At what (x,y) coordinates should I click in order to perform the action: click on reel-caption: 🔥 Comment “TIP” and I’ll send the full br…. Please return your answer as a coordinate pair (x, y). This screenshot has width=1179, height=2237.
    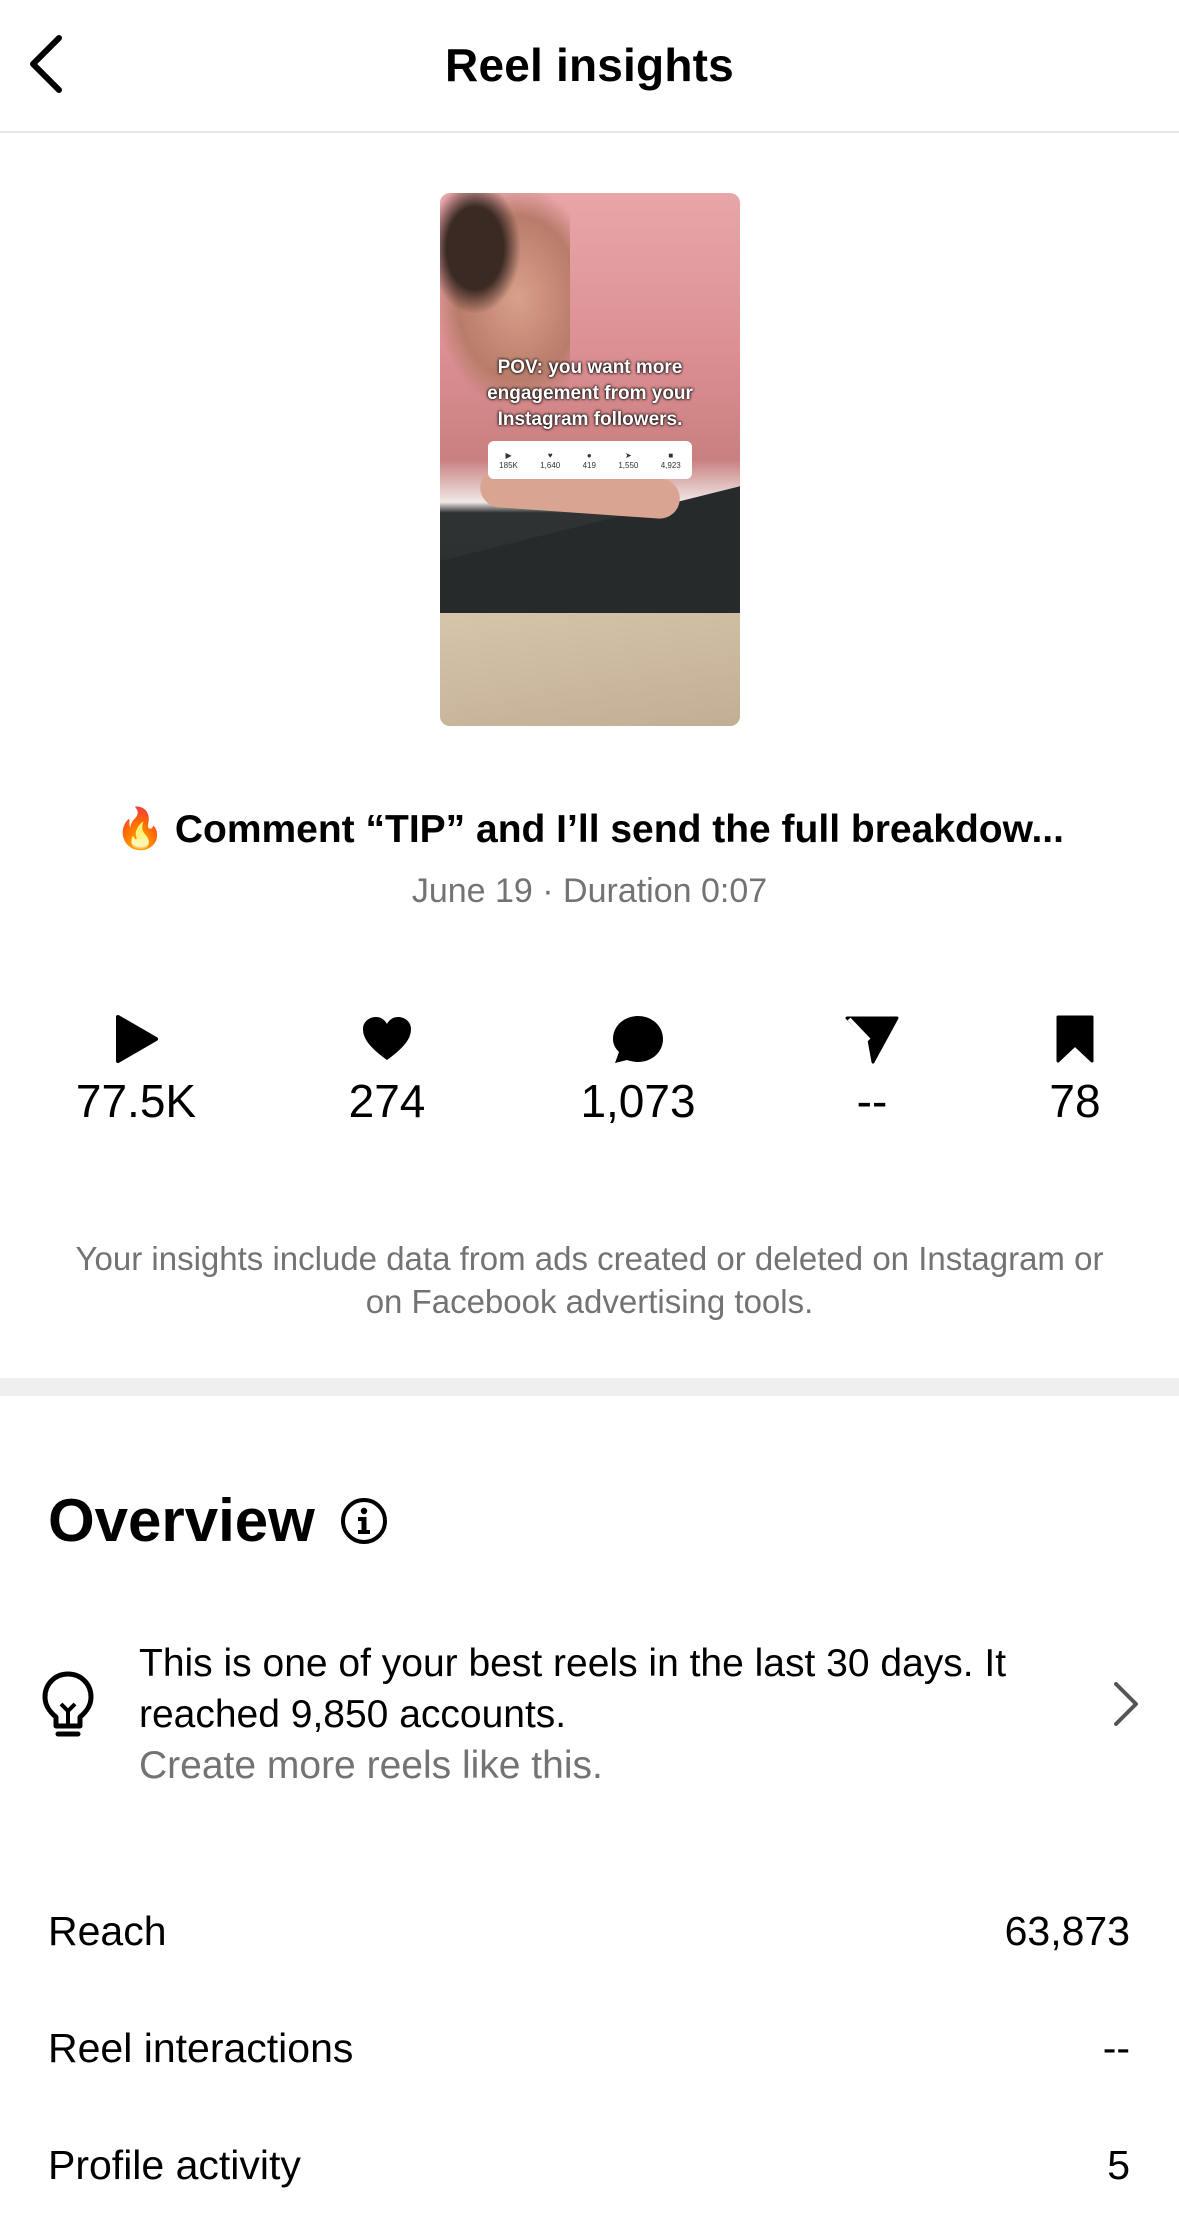
    Looking at the image, I should click on (589, 828).